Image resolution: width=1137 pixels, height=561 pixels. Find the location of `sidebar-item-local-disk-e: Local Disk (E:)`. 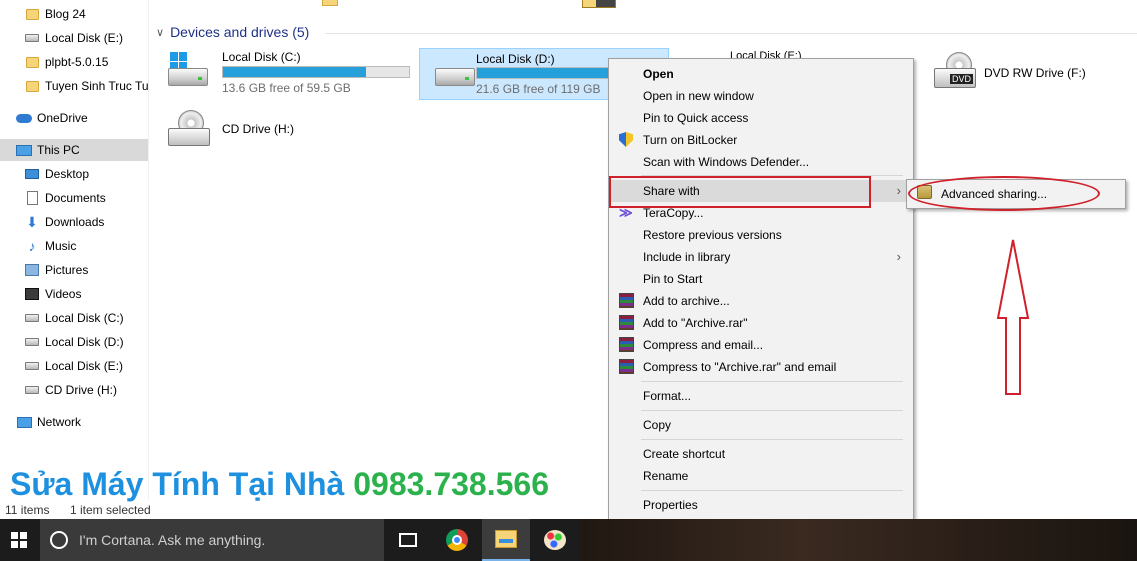

sidebar-item-local-disk-e: Local Disk (E:) is located at coordinates (74, 38).